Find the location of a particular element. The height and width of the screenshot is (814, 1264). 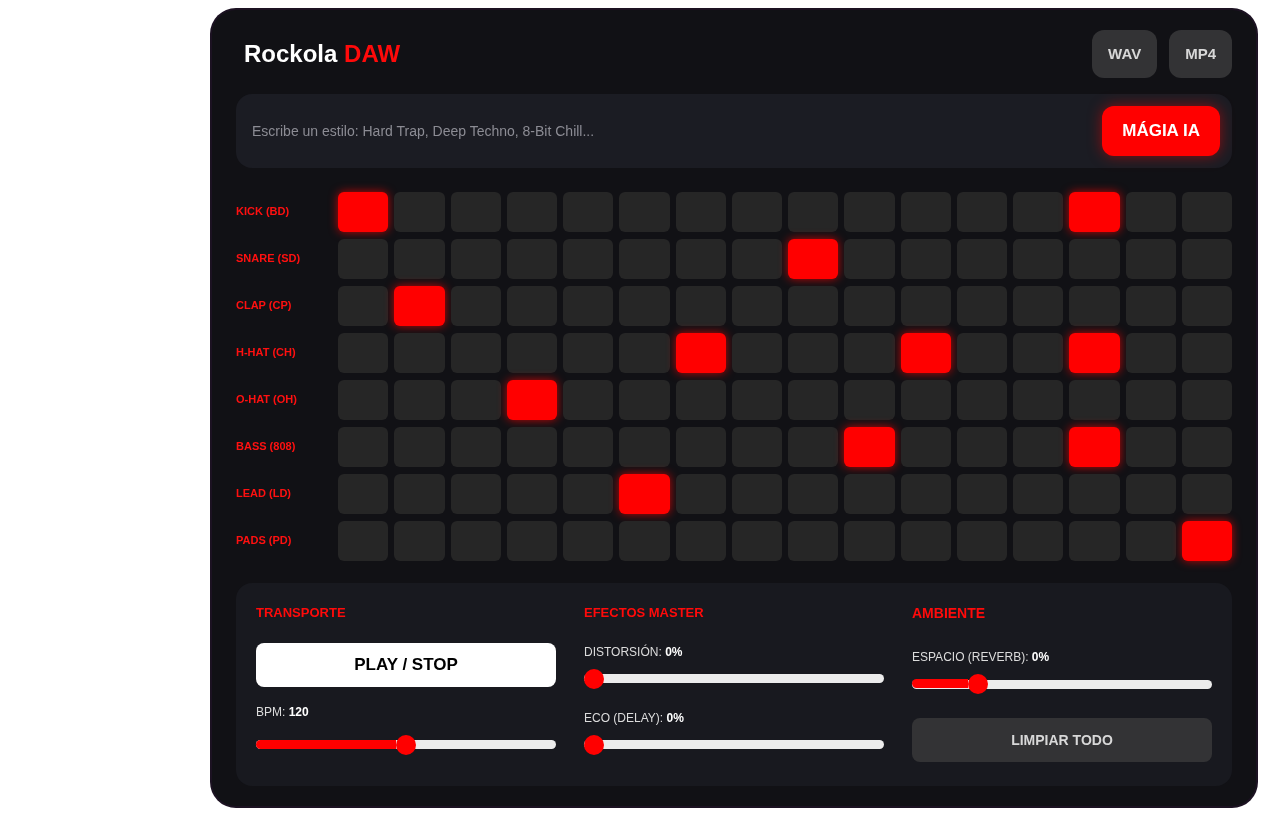

slider-label: ECO (DELAY): 0% is located at coordinates (634, 718).